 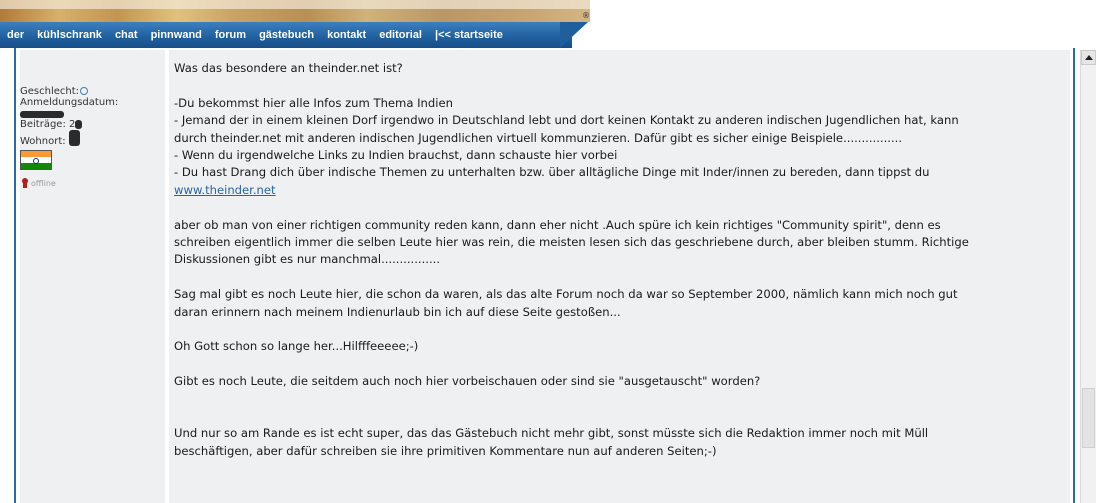 I want to click on registered-label: Anmeldungsdatum:, so click(x=69, y=102).